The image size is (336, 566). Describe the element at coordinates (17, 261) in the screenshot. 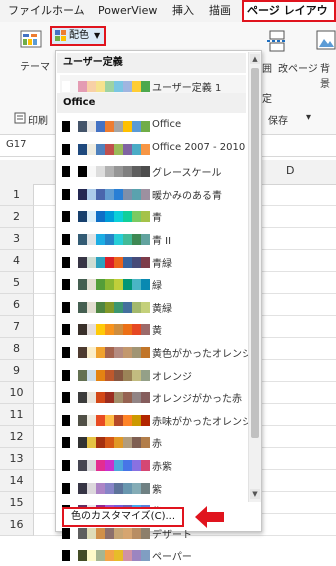

I see `row-header: 4` at that location.